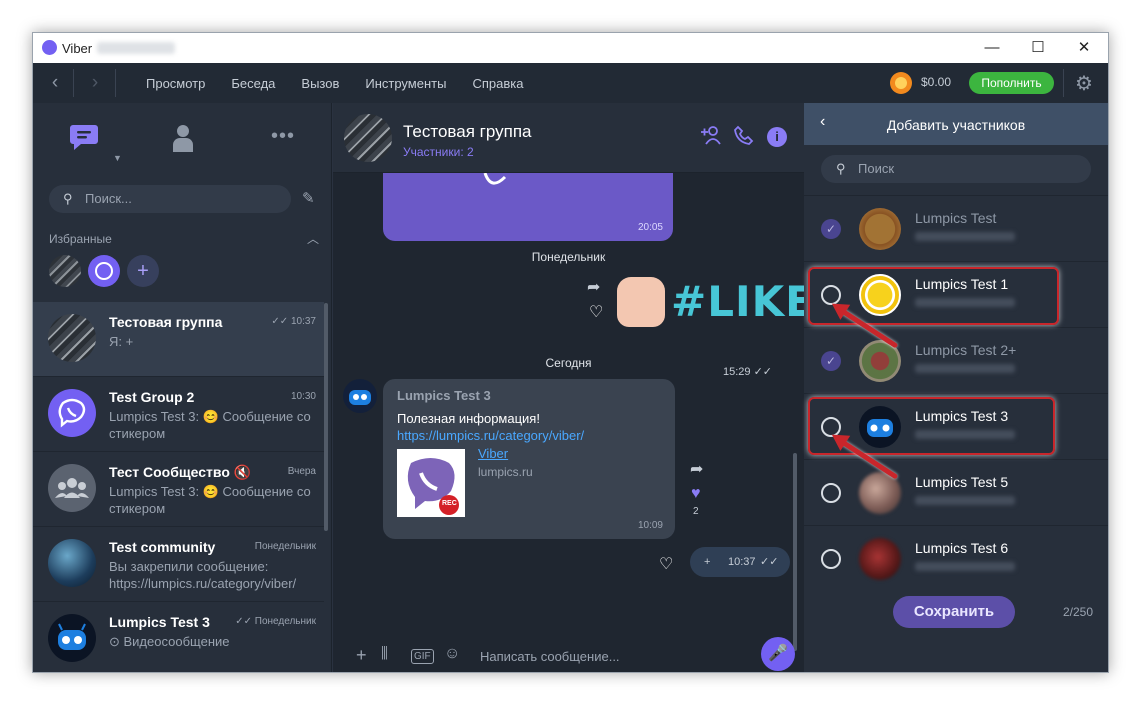 The height and width of the screenshot is (706, 1141). Describe the element at coordinates (210, 500) in the screenshot. I see `chat-preview: Lumpics Test 3: 😊 Сообщение со стикером` at that location.